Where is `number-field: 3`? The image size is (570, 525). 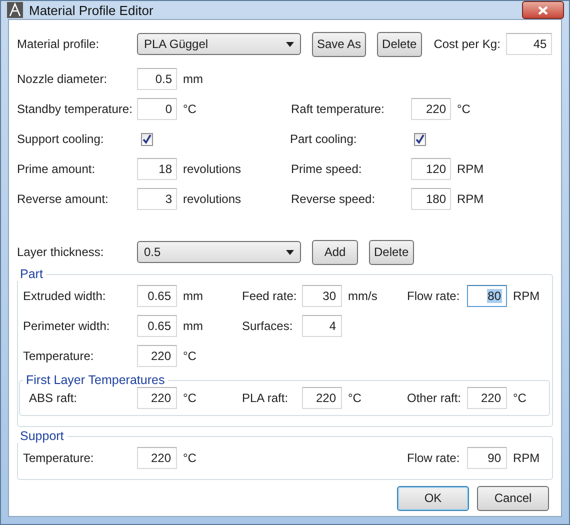
number-field: 3 is located at coordinates (157, 199).